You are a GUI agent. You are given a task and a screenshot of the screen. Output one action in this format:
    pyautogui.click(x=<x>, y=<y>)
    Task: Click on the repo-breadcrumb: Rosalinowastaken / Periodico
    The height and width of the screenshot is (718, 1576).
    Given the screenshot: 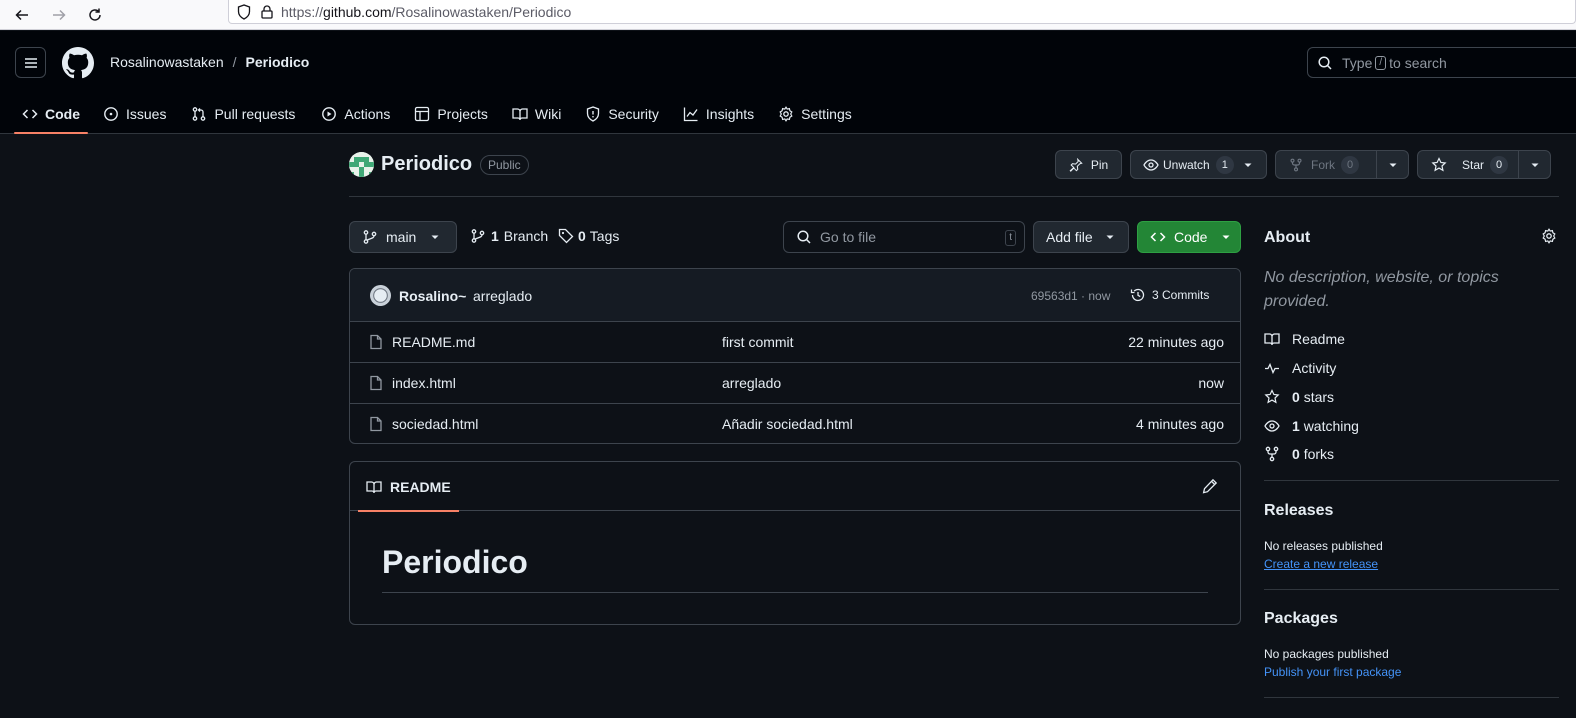 What is the action you would take?
    pyautogui.click(x=209, y=62)
    